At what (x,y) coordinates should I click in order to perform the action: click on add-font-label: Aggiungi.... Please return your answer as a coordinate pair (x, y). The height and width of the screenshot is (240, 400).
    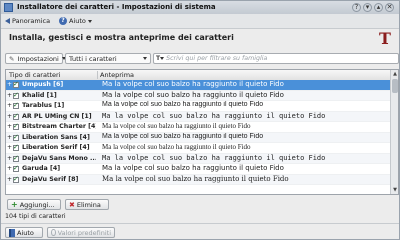
    Looking at the image, I should click on (37, 204).